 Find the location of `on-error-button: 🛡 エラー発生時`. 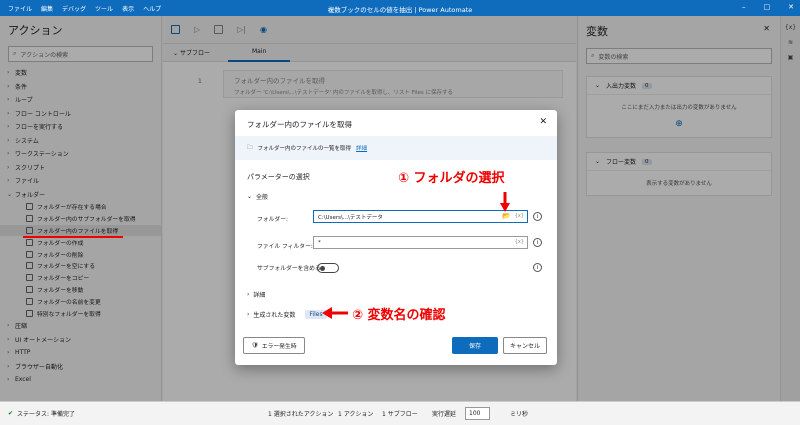

on-error-button: 🛡 エラー発生時 is located at coordinates (274, 345).